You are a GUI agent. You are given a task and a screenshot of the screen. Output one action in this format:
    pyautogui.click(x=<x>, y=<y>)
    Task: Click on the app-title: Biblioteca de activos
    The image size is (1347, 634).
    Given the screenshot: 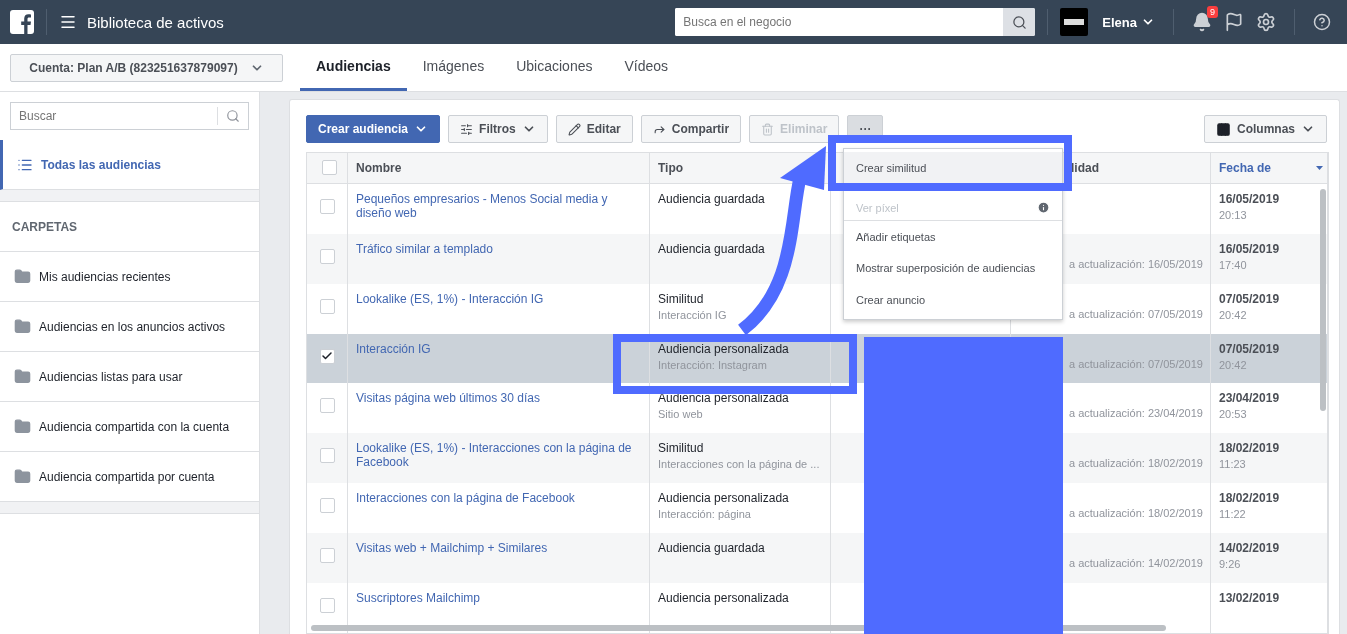 What is the action you would take?
    pyautogui.click(x=155, y=22)
    